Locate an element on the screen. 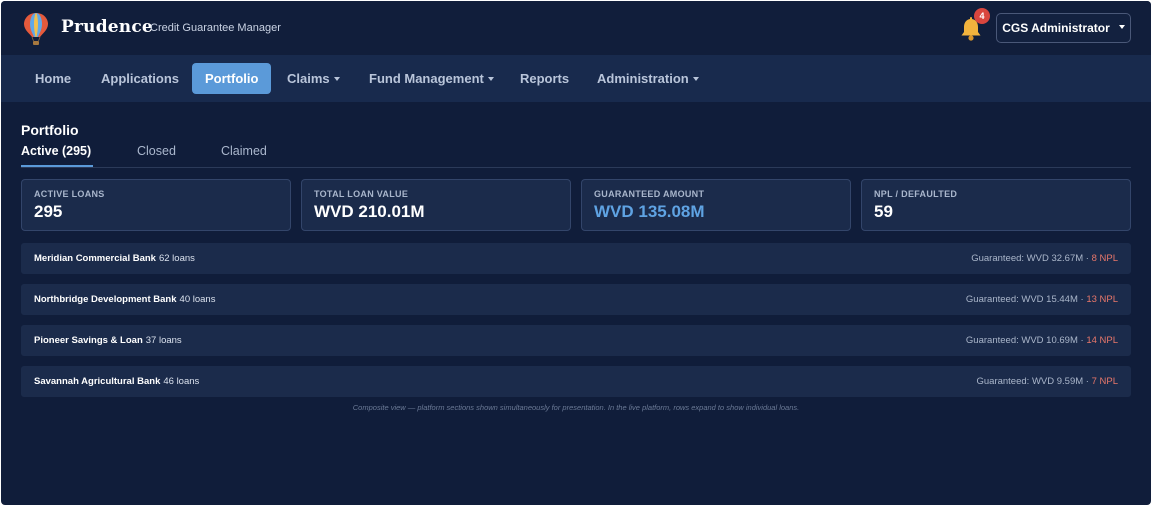 This screenshot has height=506, width=1152. bank-name: Northbridge Development Bank is located at coordinates (105, 299).